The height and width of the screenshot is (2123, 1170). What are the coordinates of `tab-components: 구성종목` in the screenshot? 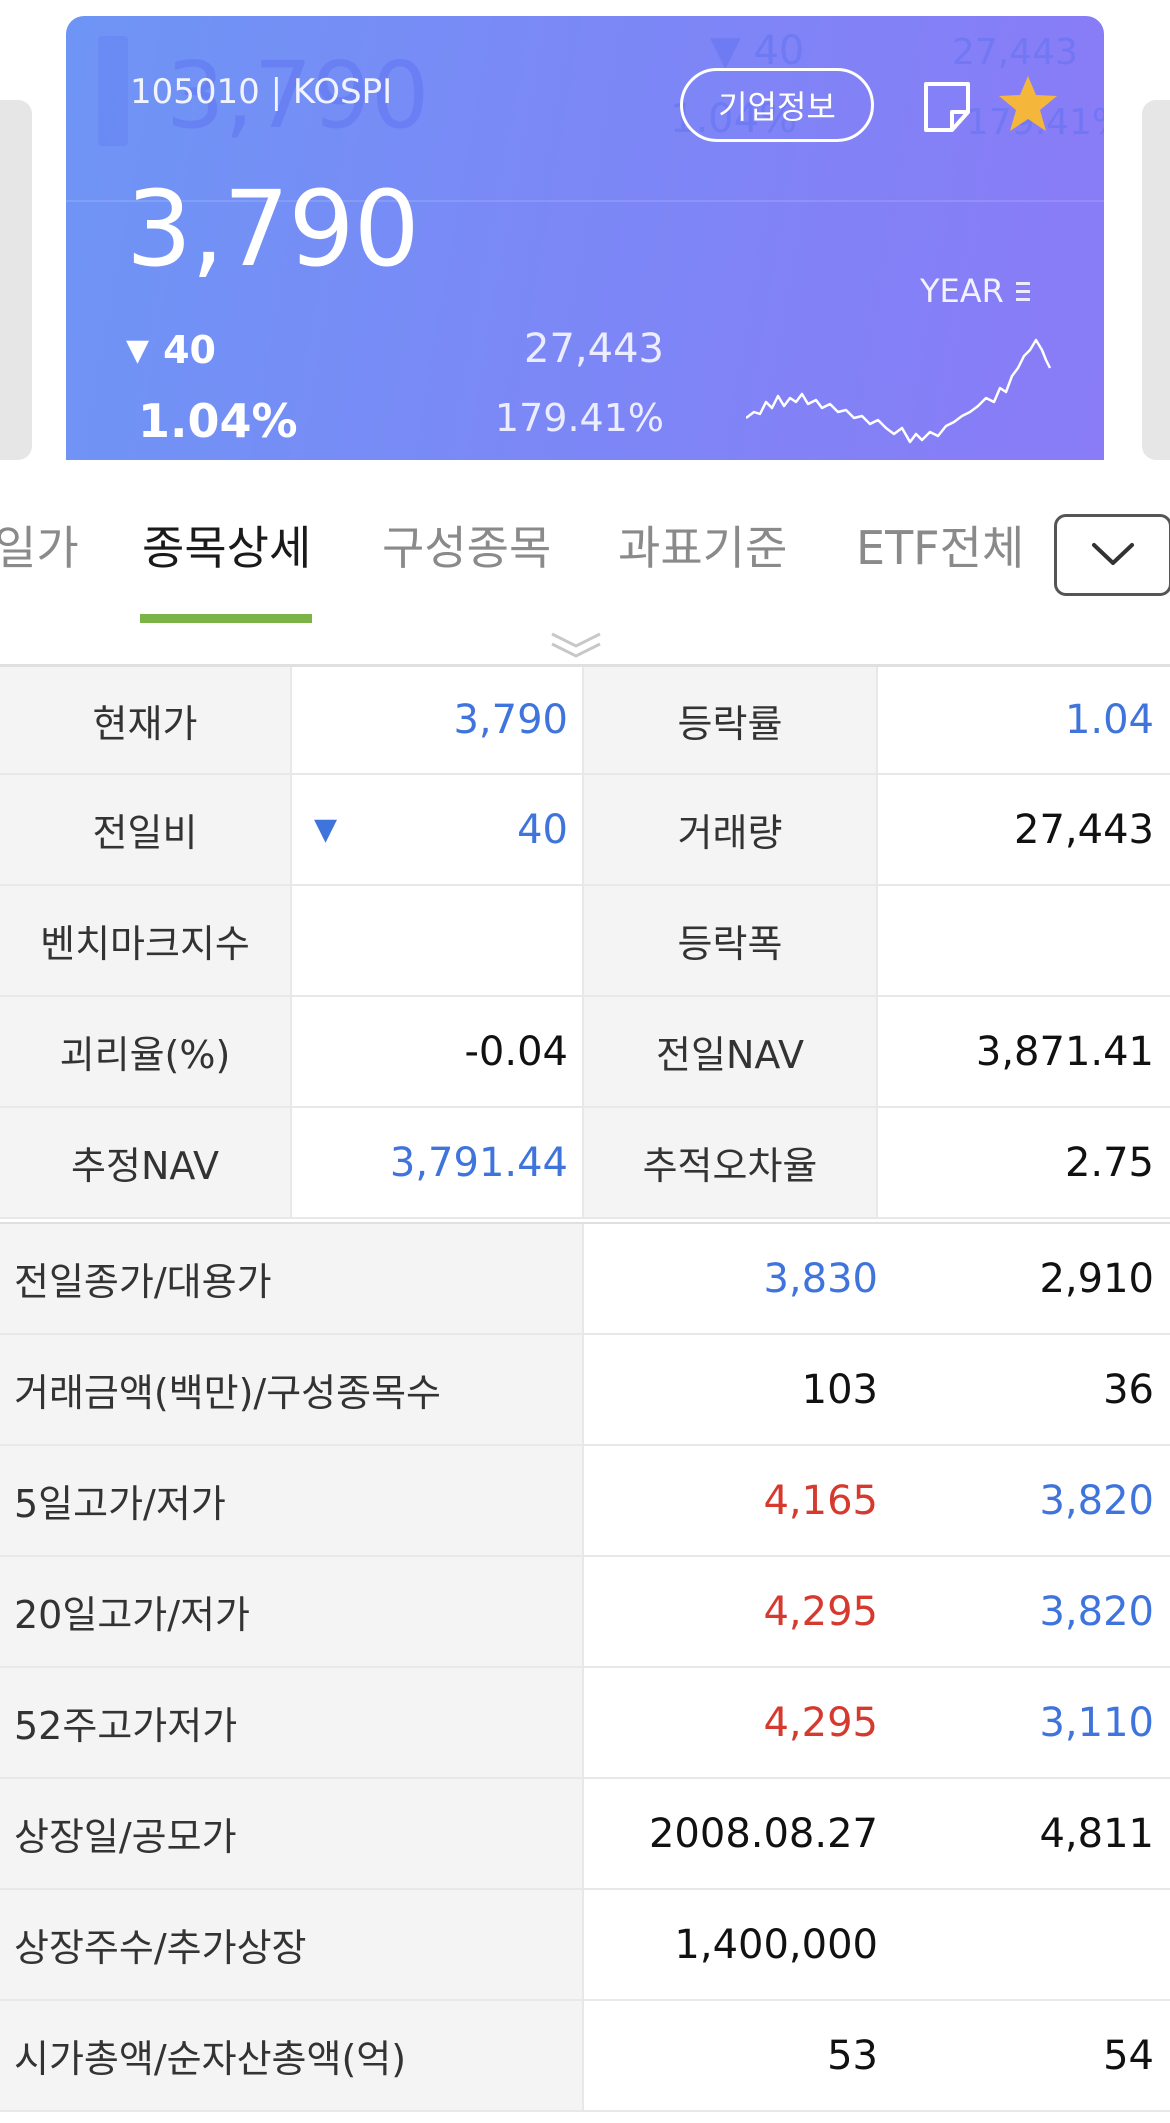 It's located at (466, 545).